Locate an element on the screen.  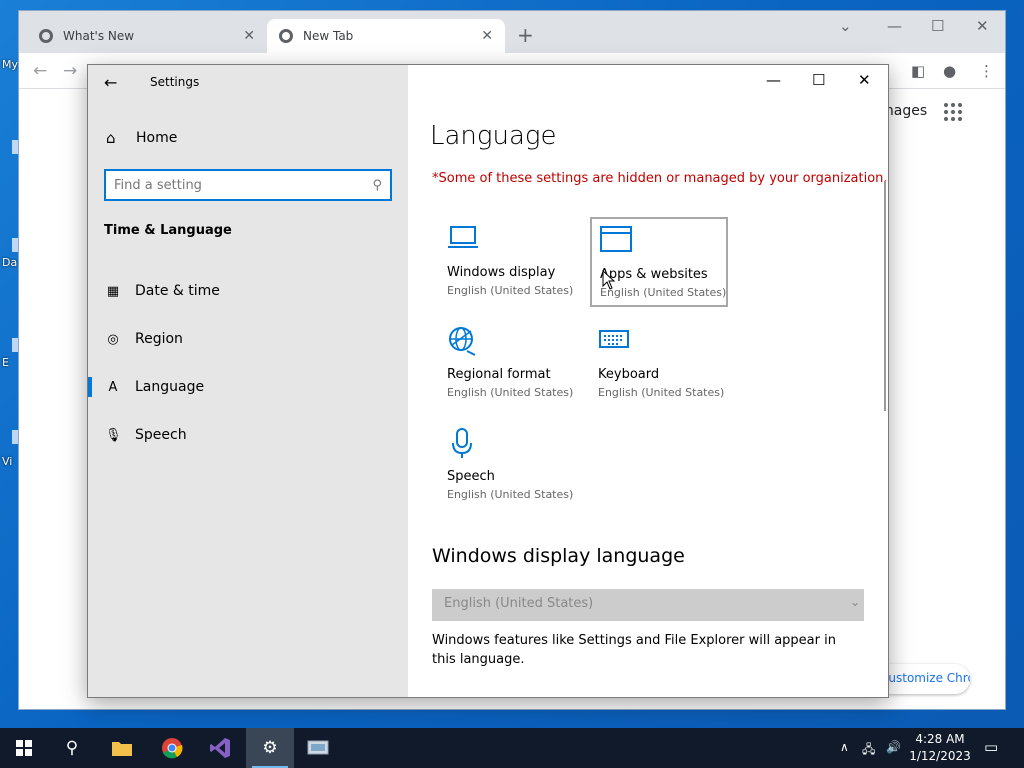
tile-speech: Speech English (United States) is located at coordinates (508, 466).